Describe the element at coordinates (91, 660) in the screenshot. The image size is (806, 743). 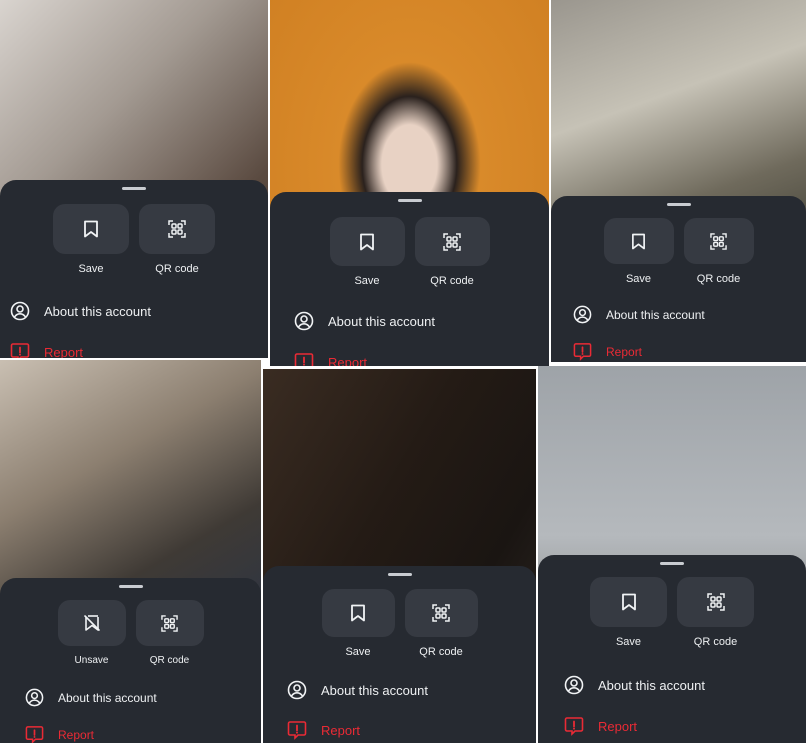
I see `unsave-label: Unsave` at that location.